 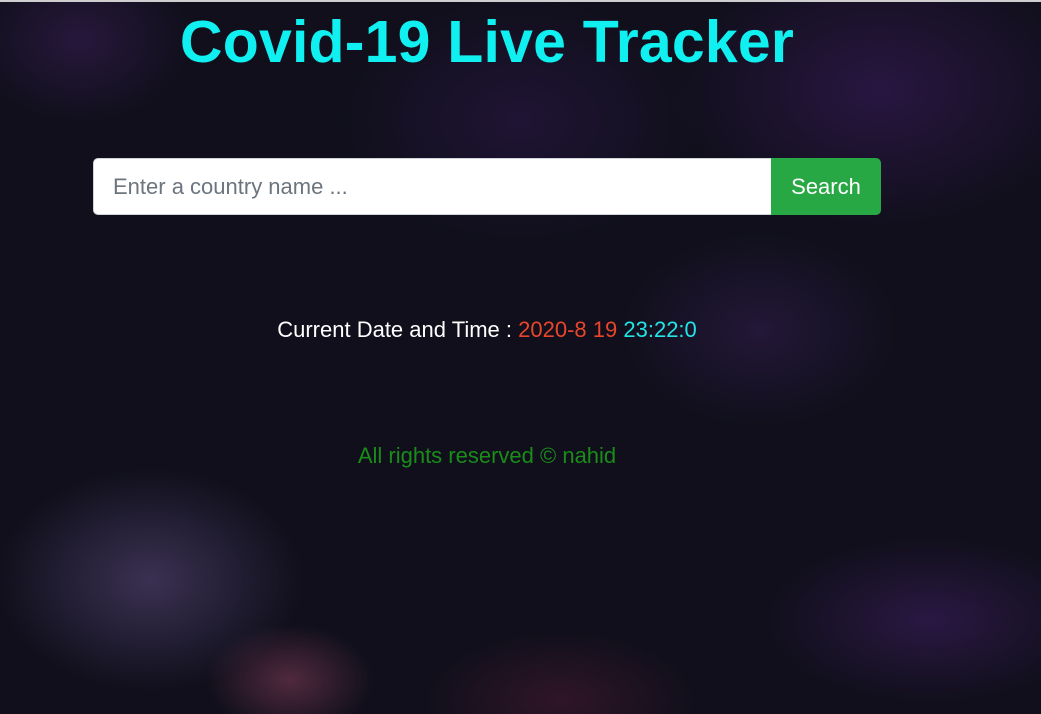 What do you see at coordinates (660, 329) in the screenshot?
I see `datetime-time: 23:22:0` at bounding box center [660, 329].